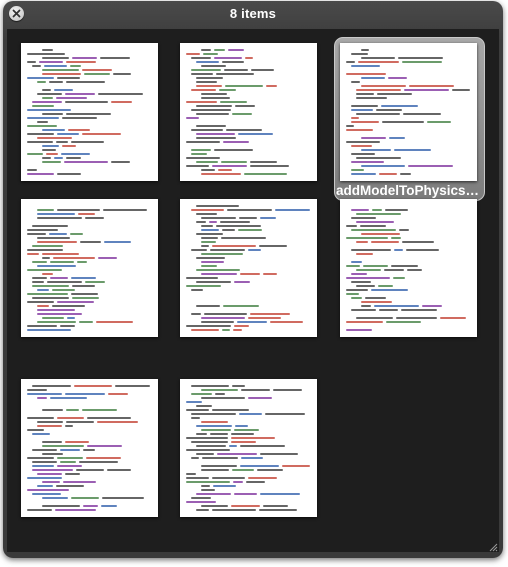  I want to click on close-button, so click(16, 13).